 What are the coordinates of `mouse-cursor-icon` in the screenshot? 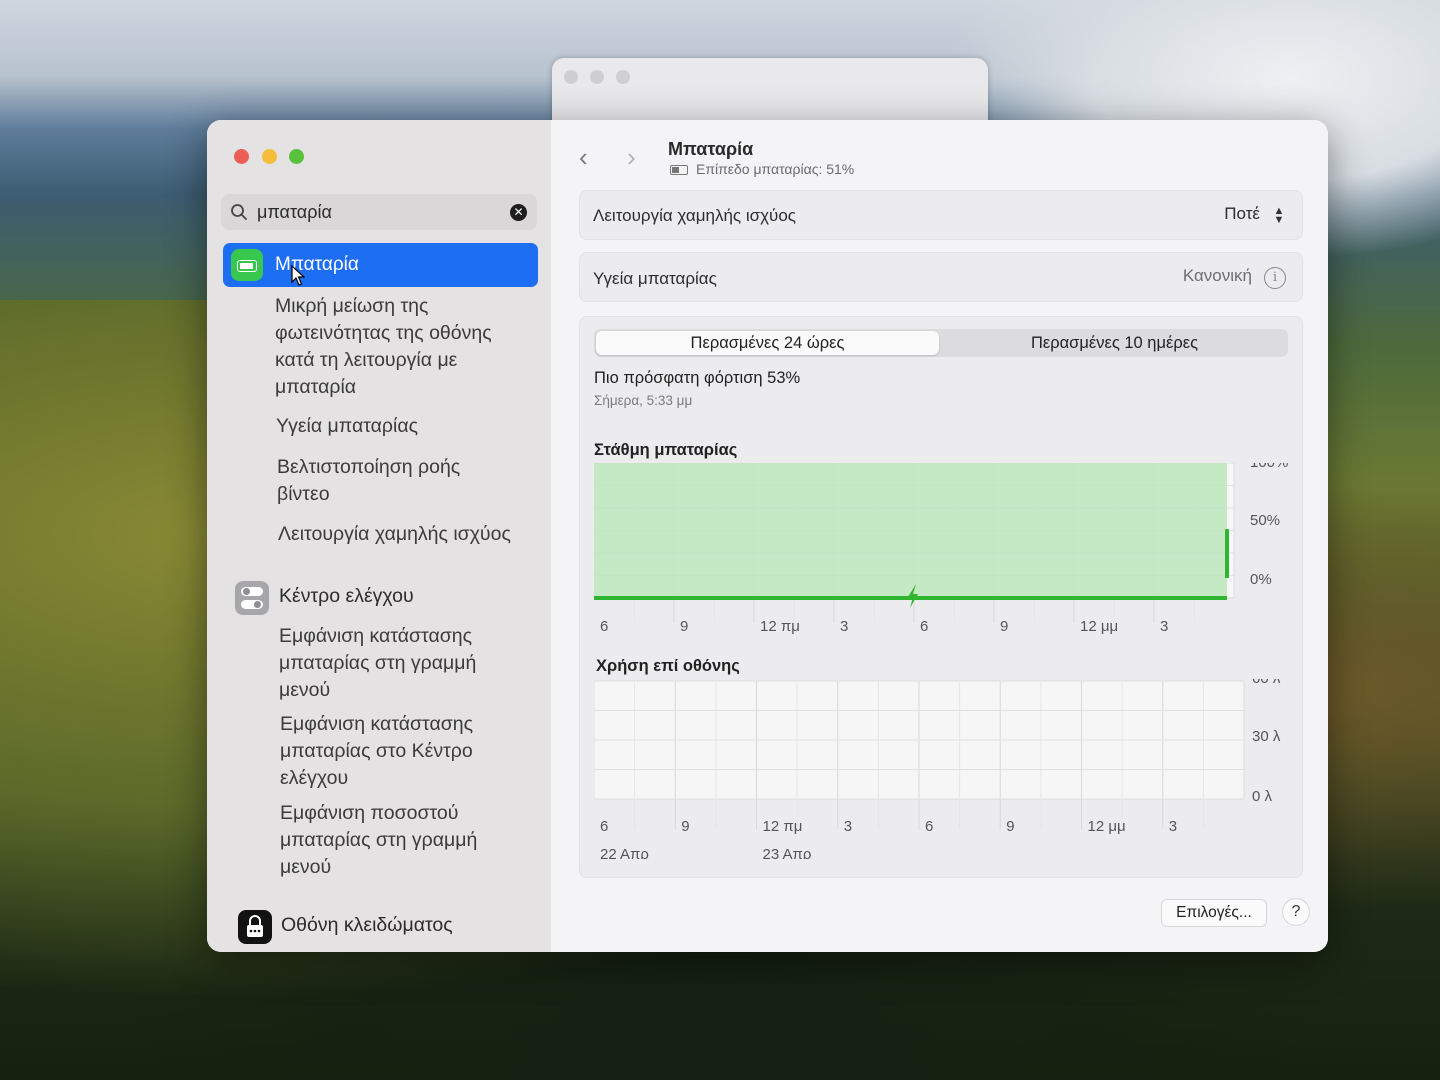 It's located at (298, 275).